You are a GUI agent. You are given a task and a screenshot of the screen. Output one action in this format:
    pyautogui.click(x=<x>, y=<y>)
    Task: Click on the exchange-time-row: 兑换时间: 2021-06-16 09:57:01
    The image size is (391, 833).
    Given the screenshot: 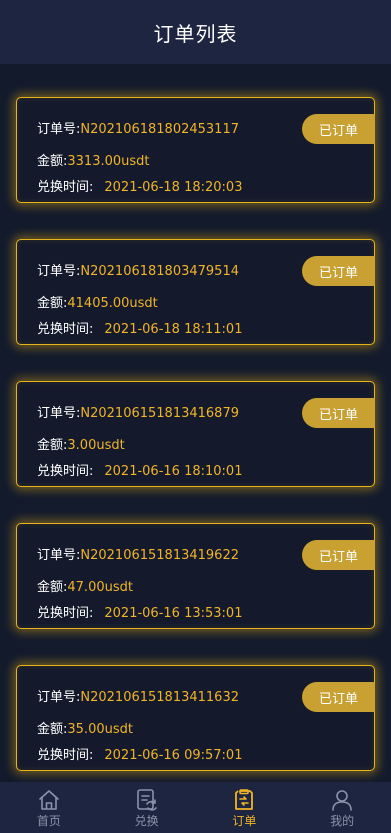 What is the action you would take?
    pyautogui.click(x=139, y=756)
    